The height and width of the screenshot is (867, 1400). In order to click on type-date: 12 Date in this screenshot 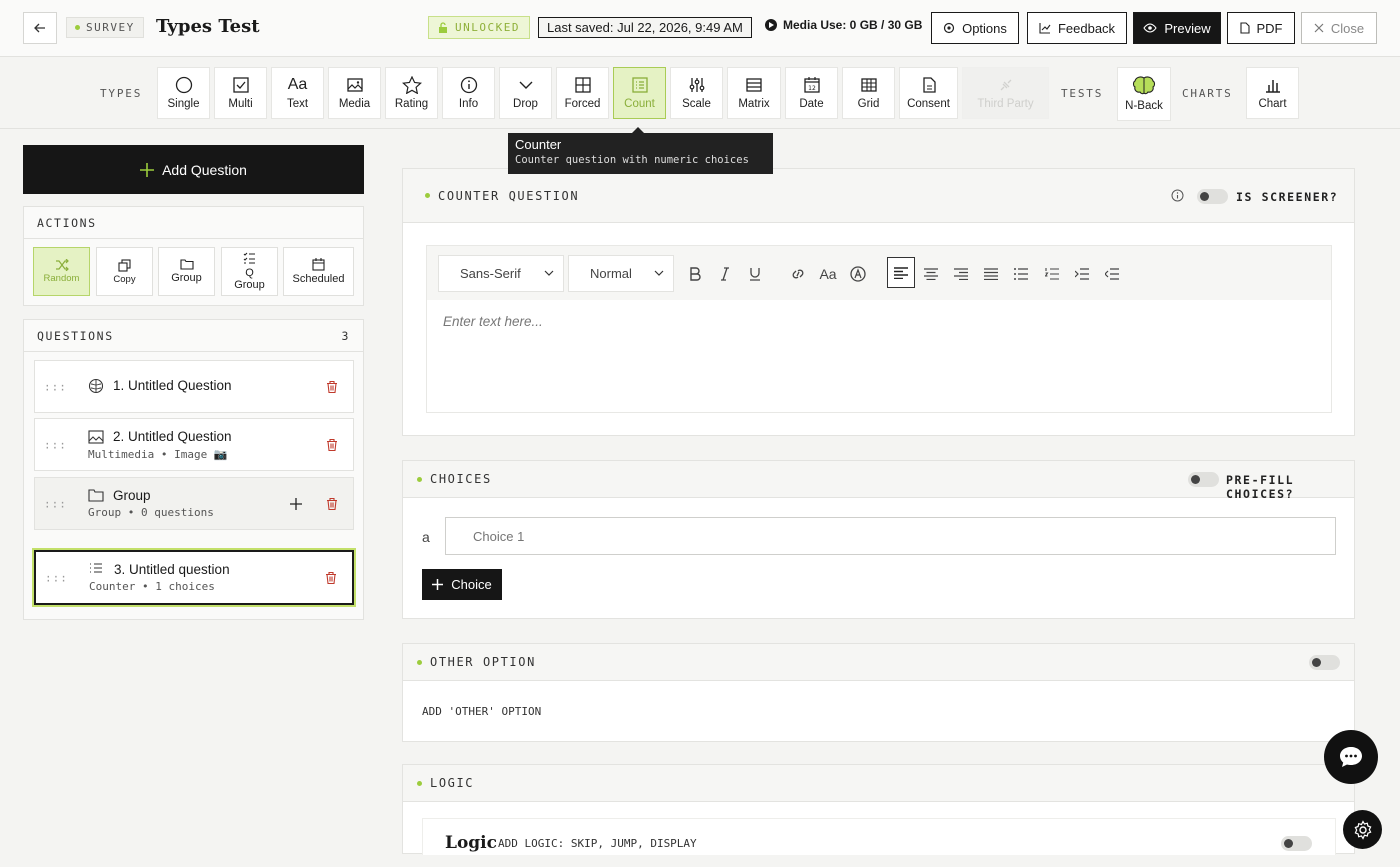, I will do `click(811, 93)`.